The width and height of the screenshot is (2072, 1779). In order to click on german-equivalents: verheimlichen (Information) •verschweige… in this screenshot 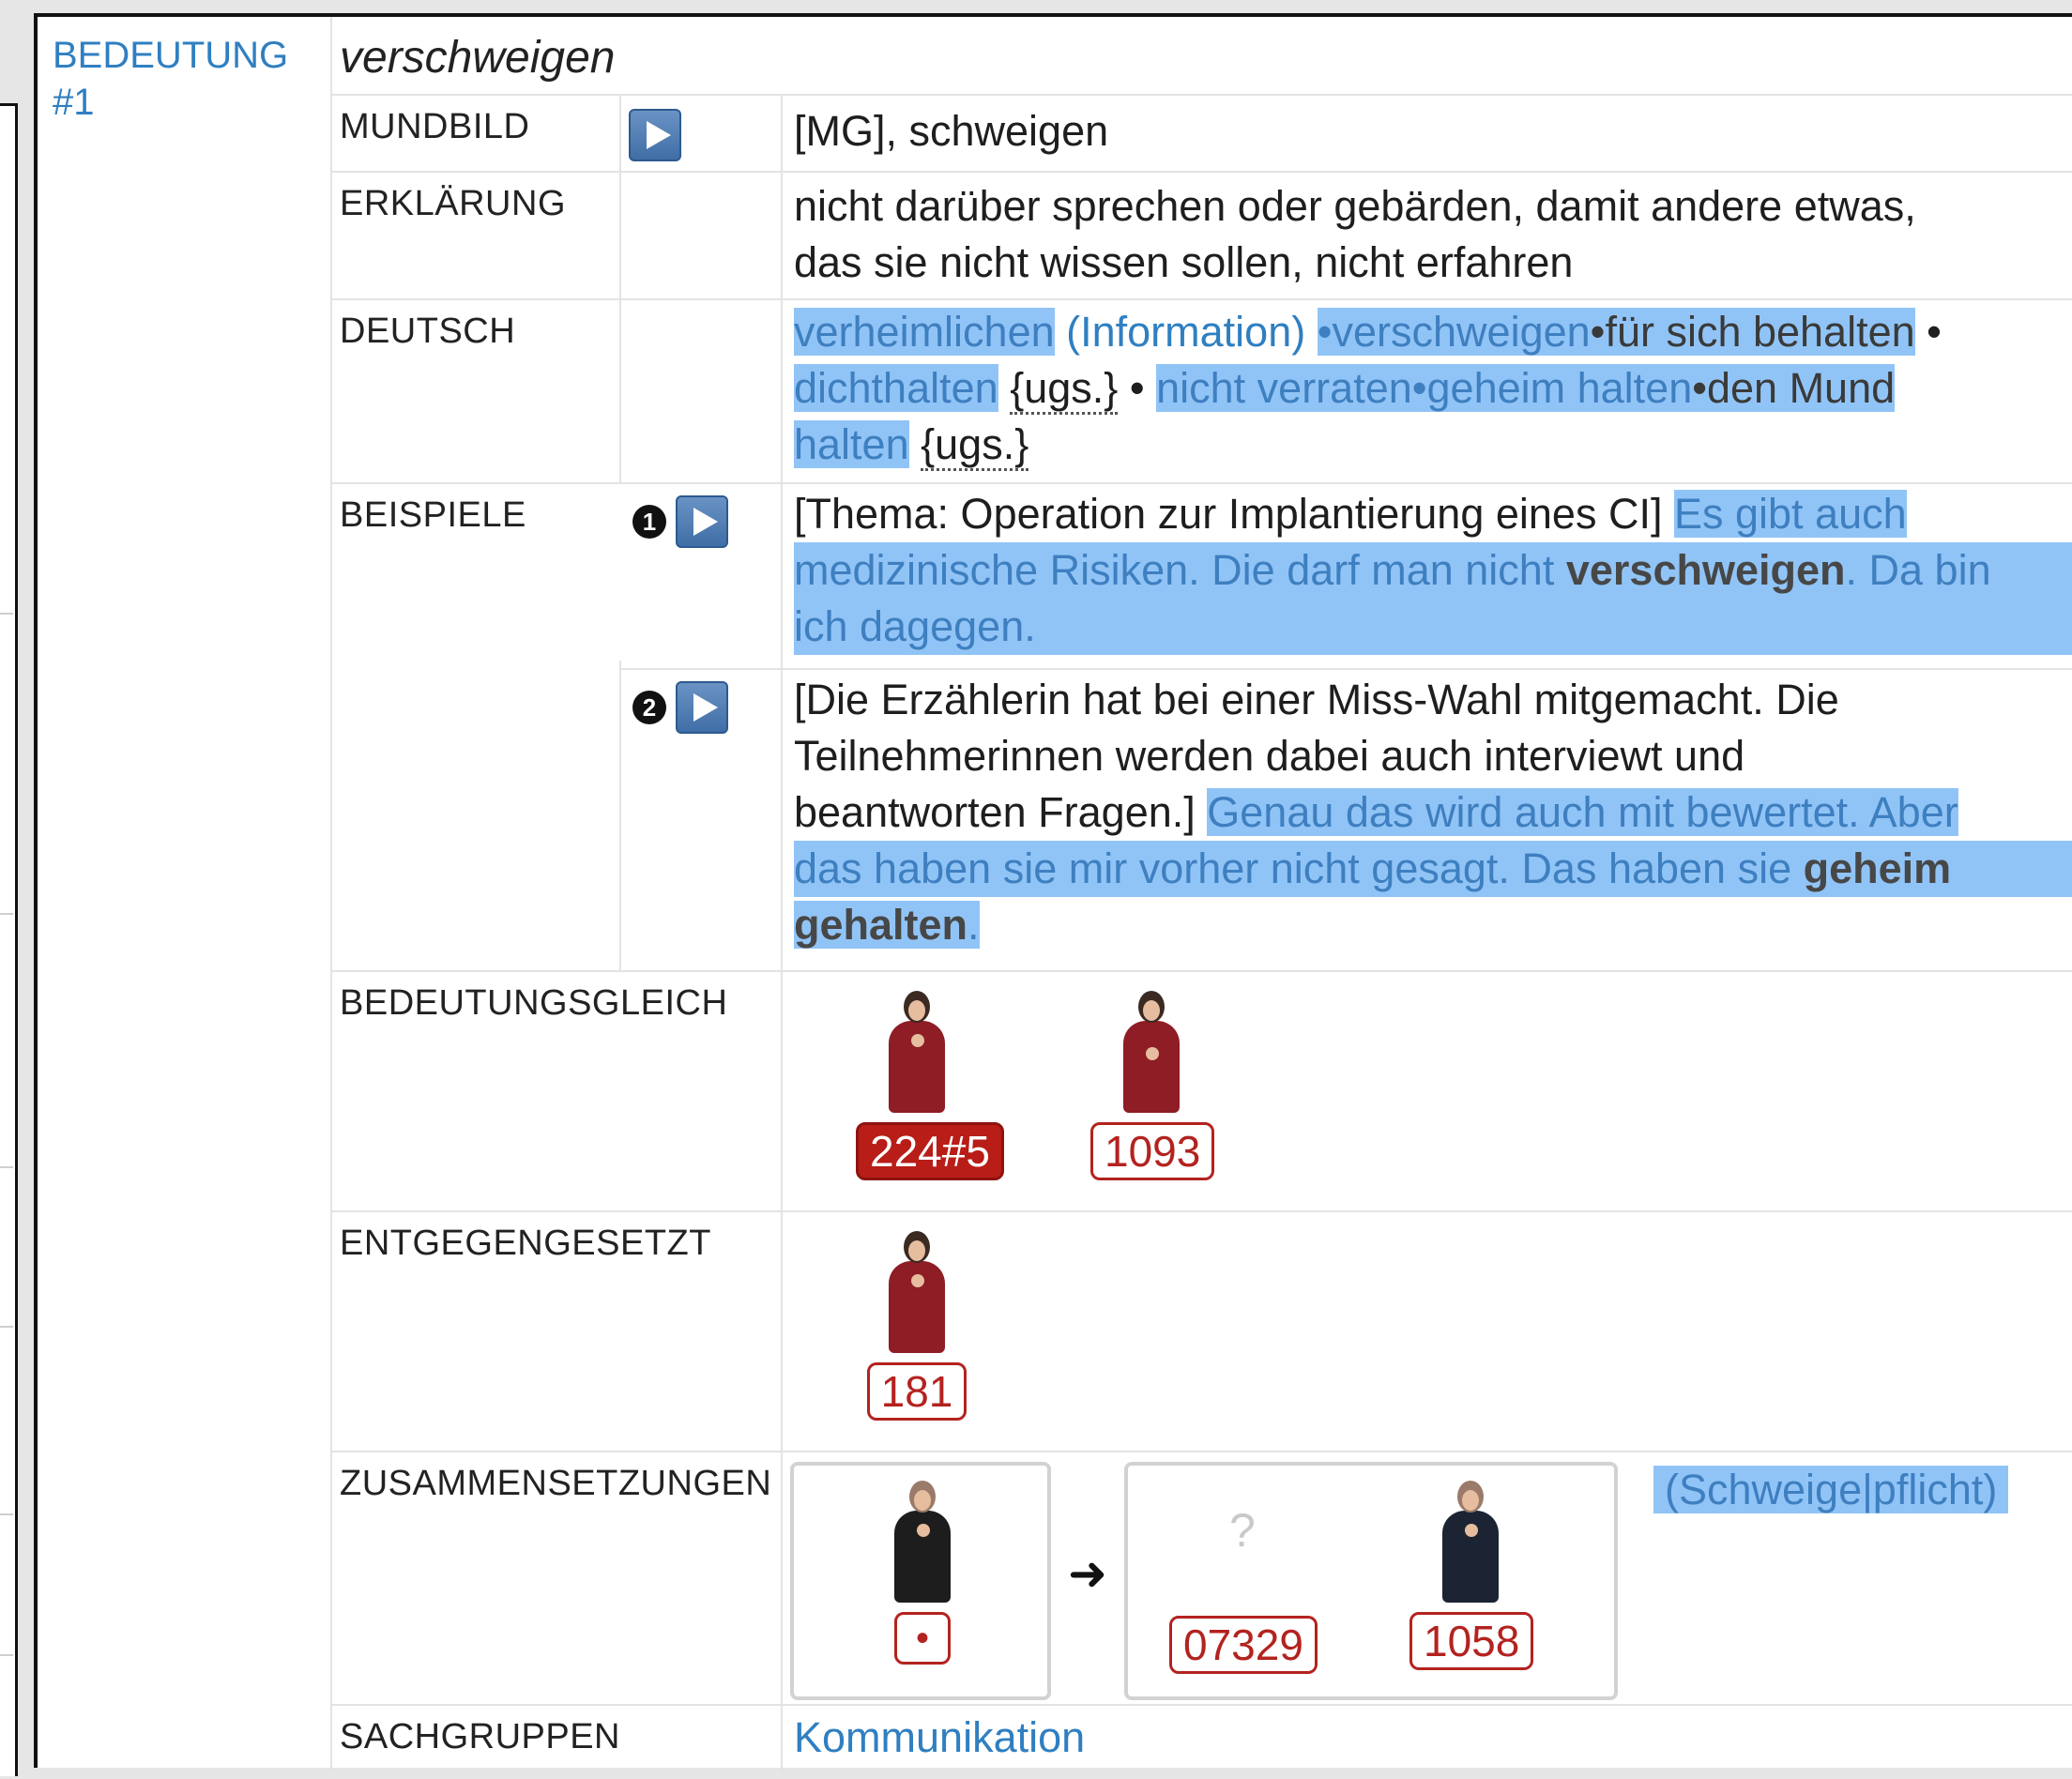, I will do `click(1433, 388)`.